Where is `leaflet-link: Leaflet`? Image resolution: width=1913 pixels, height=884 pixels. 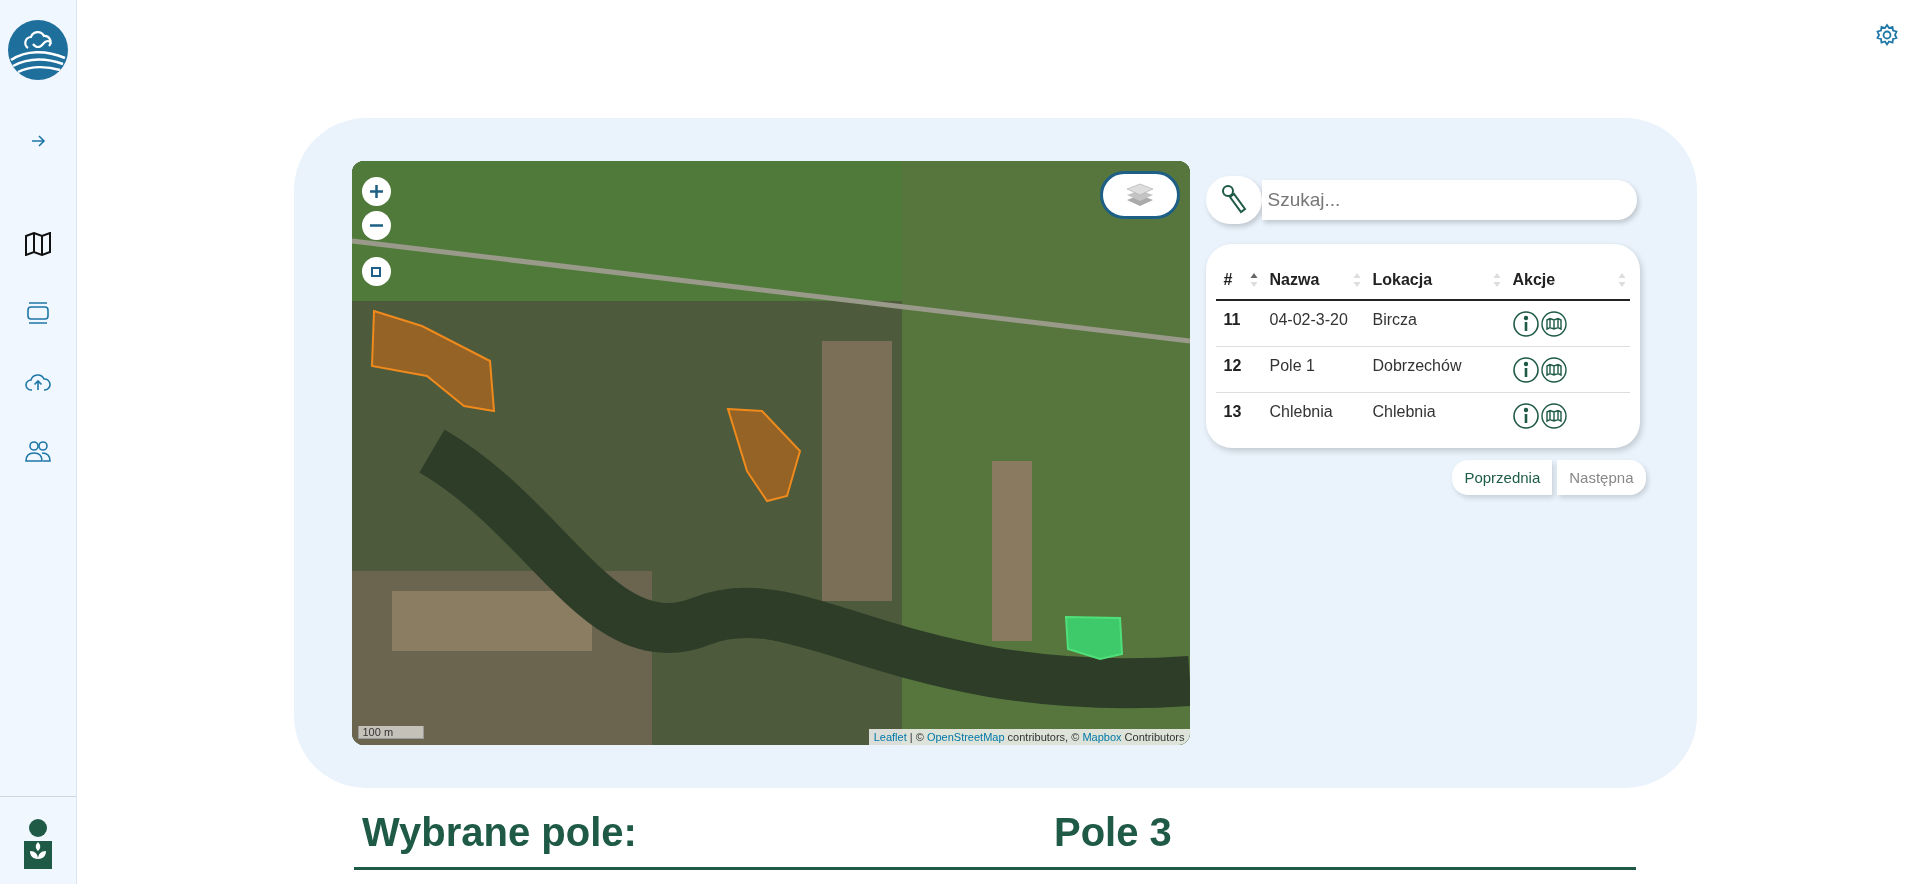
leaflet-link: Leaflet is located at coordinates (890, 737).